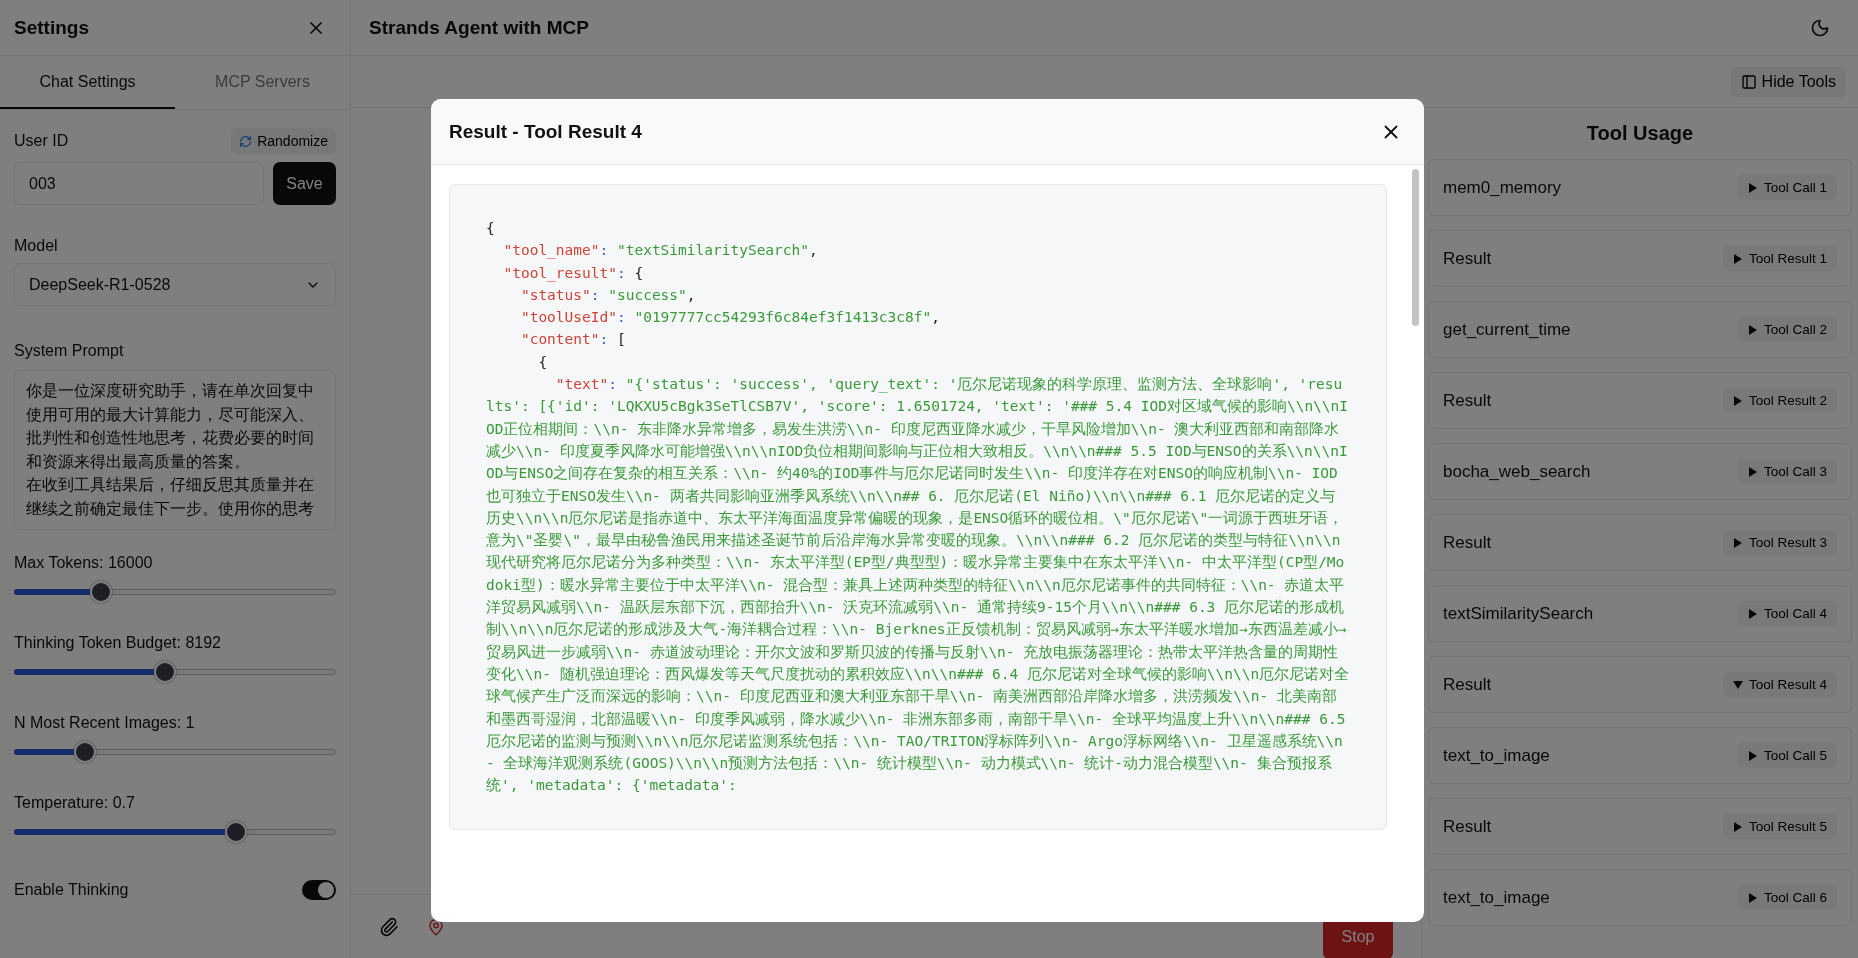 The width and height of the screenshot is (1858, 958). Describe the element at coordinates (608, 295) in the screenshot. I see `code-line: "status": "success",` at that location.